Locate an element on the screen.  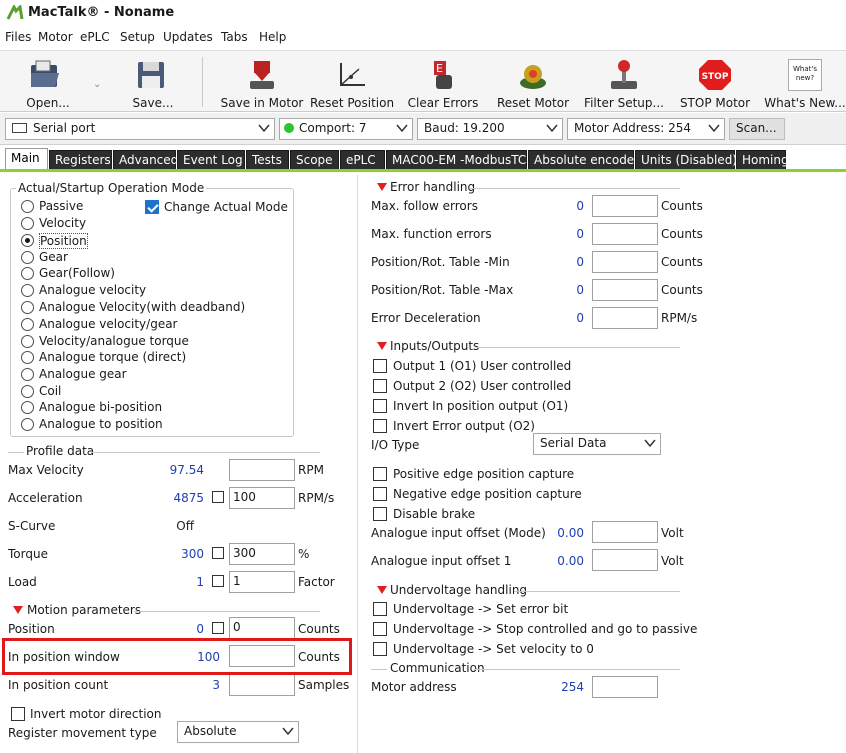
tab-scope: Scope is located at coordinates (314, 160).